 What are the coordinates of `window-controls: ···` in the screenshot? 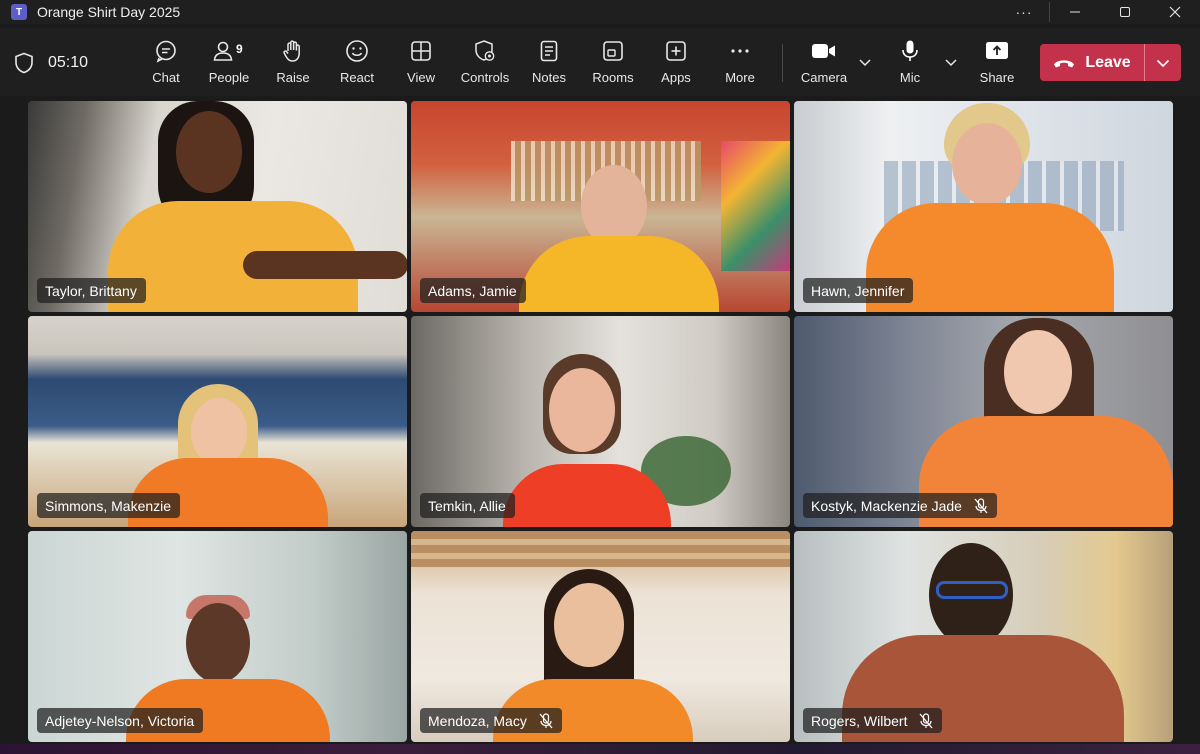 It's located at (1099, 12).